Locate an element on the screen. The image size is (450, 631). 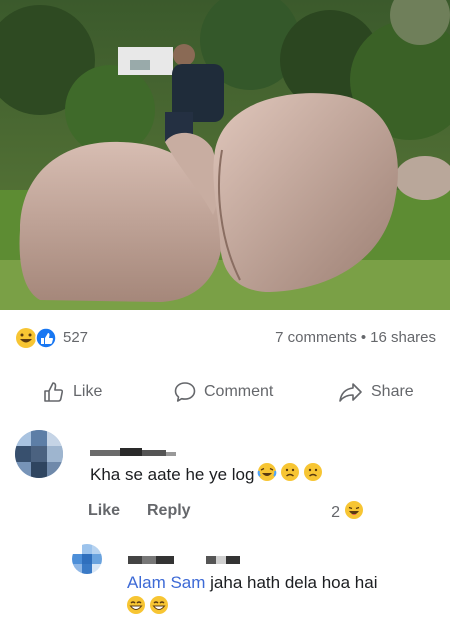
reply-emojis is located at coordinates (147, 607).